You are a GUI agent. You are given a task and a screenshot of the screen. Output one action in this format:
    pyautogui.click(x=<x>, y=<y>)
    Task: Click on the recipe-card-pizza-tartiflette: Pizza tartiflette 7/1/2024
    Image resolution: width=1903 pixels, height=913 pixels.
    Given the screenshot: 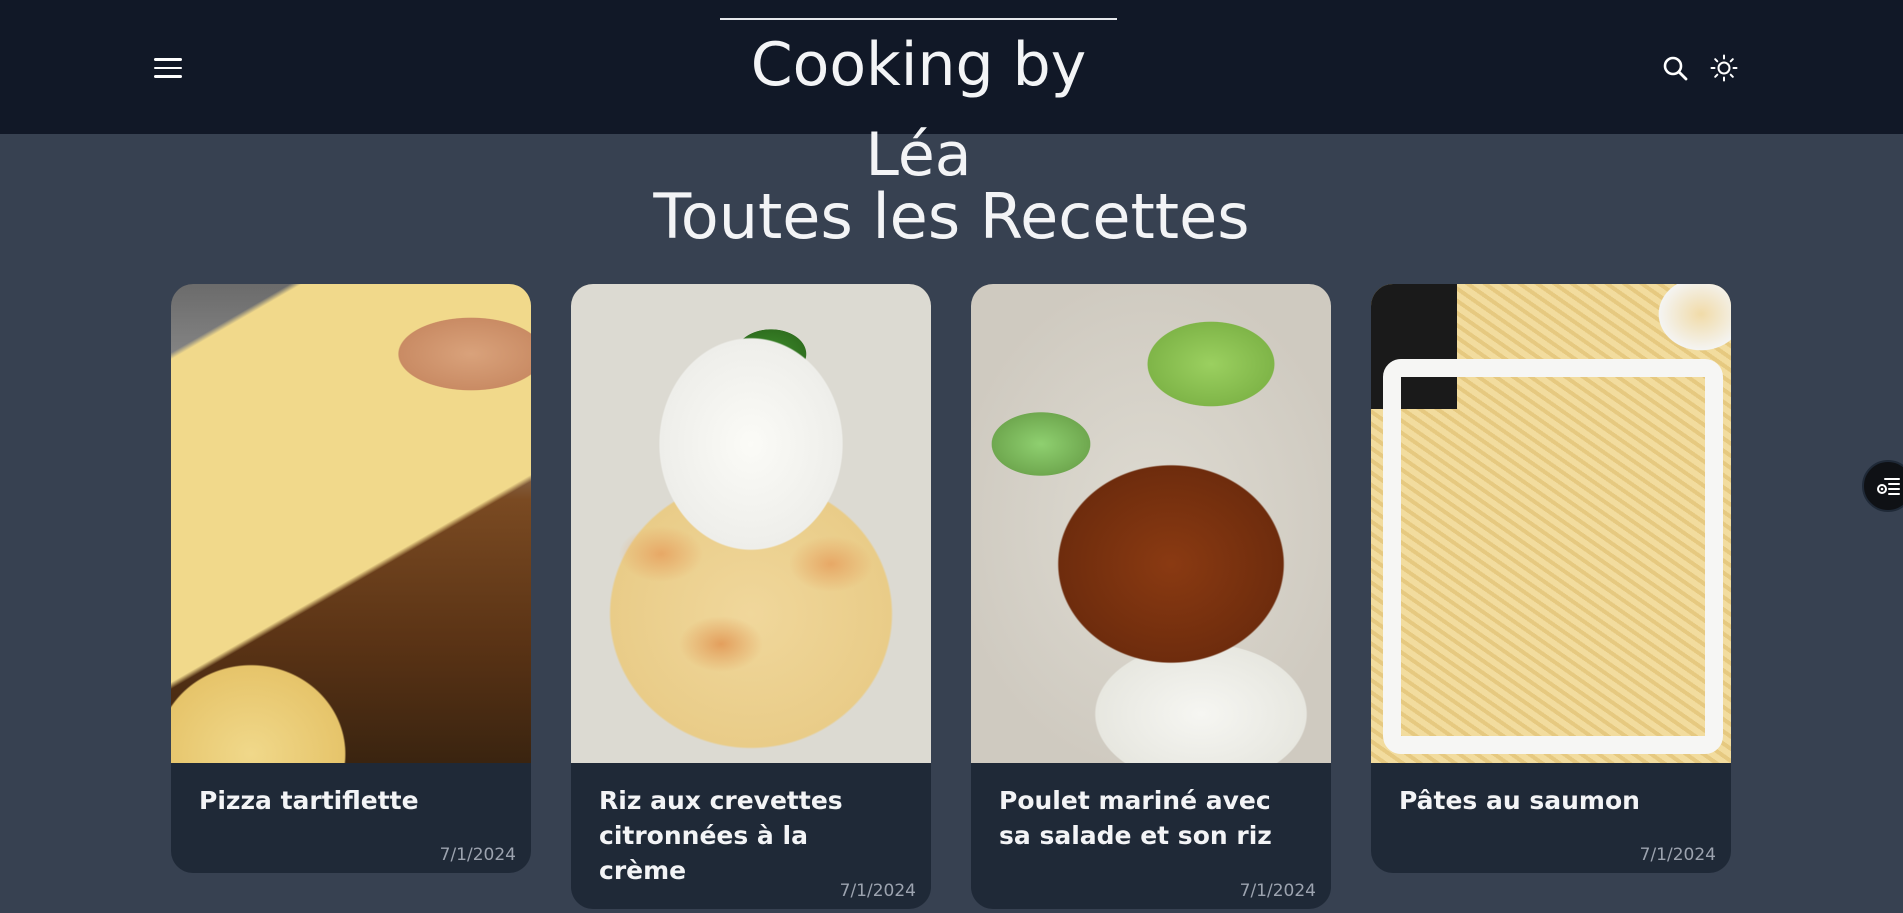 What is the action you would take?
    pyautogui.click(x=351, y=578)
    